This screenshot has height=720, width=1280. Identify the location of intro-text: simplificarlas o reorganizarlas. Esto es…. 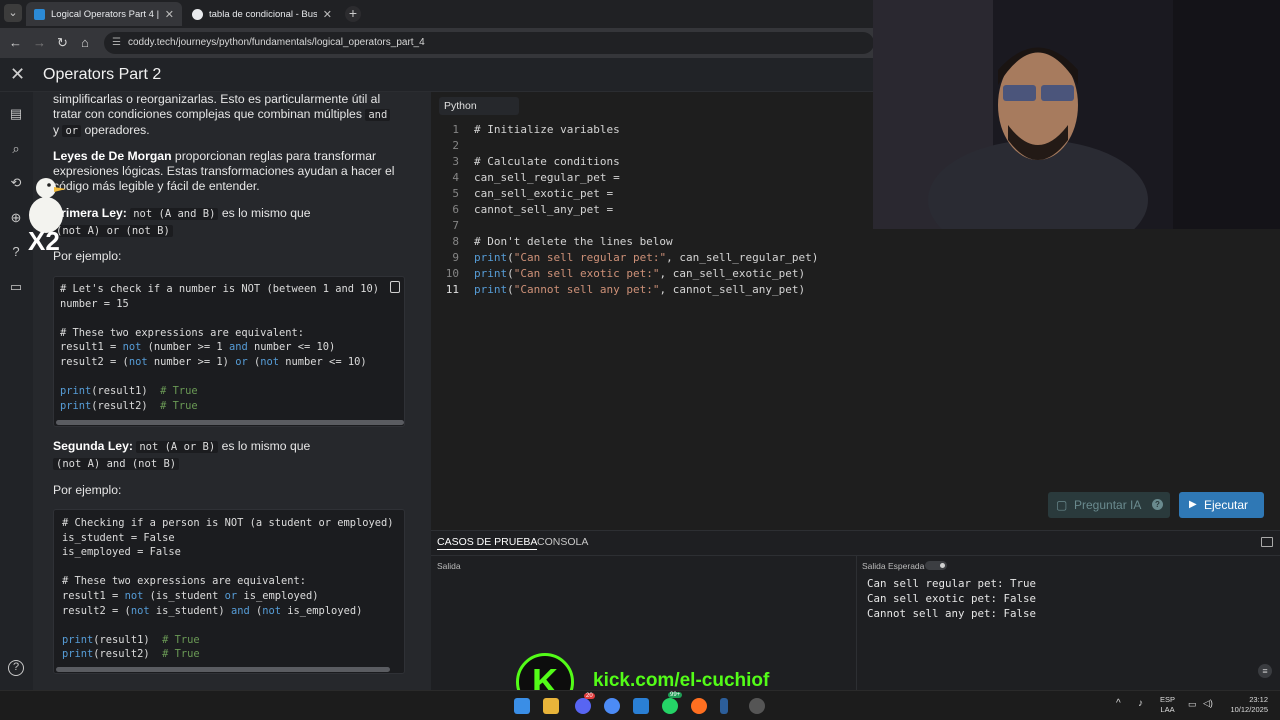
(233, 115).